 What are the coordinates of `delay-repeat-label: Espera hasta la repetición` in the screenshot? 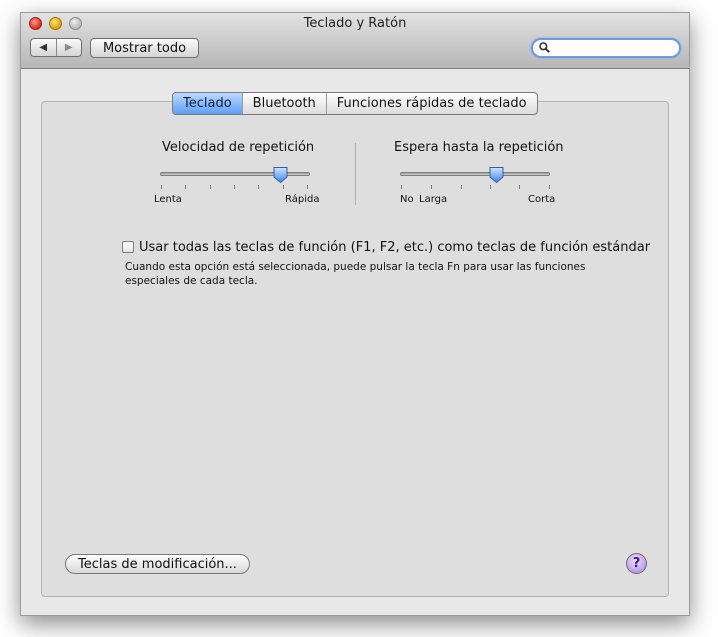 It's located at (479, 147).